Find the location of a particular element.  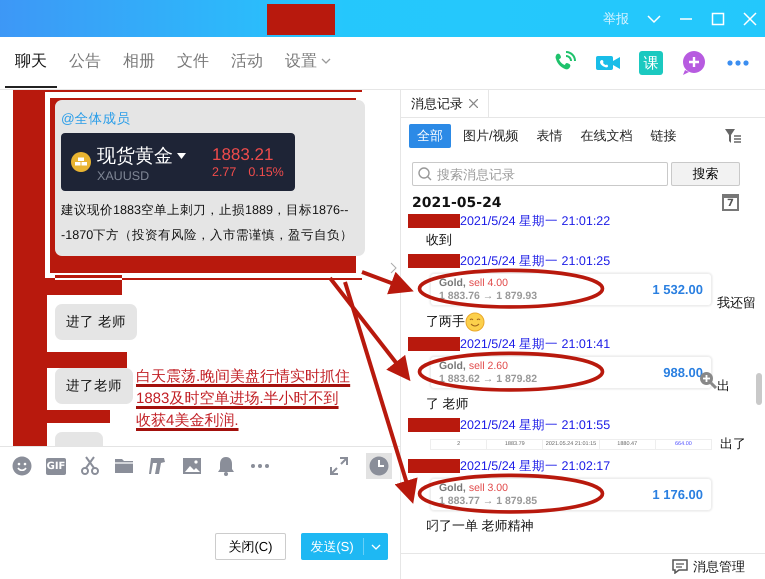

filter-icon is located at coordinates (733, 136).